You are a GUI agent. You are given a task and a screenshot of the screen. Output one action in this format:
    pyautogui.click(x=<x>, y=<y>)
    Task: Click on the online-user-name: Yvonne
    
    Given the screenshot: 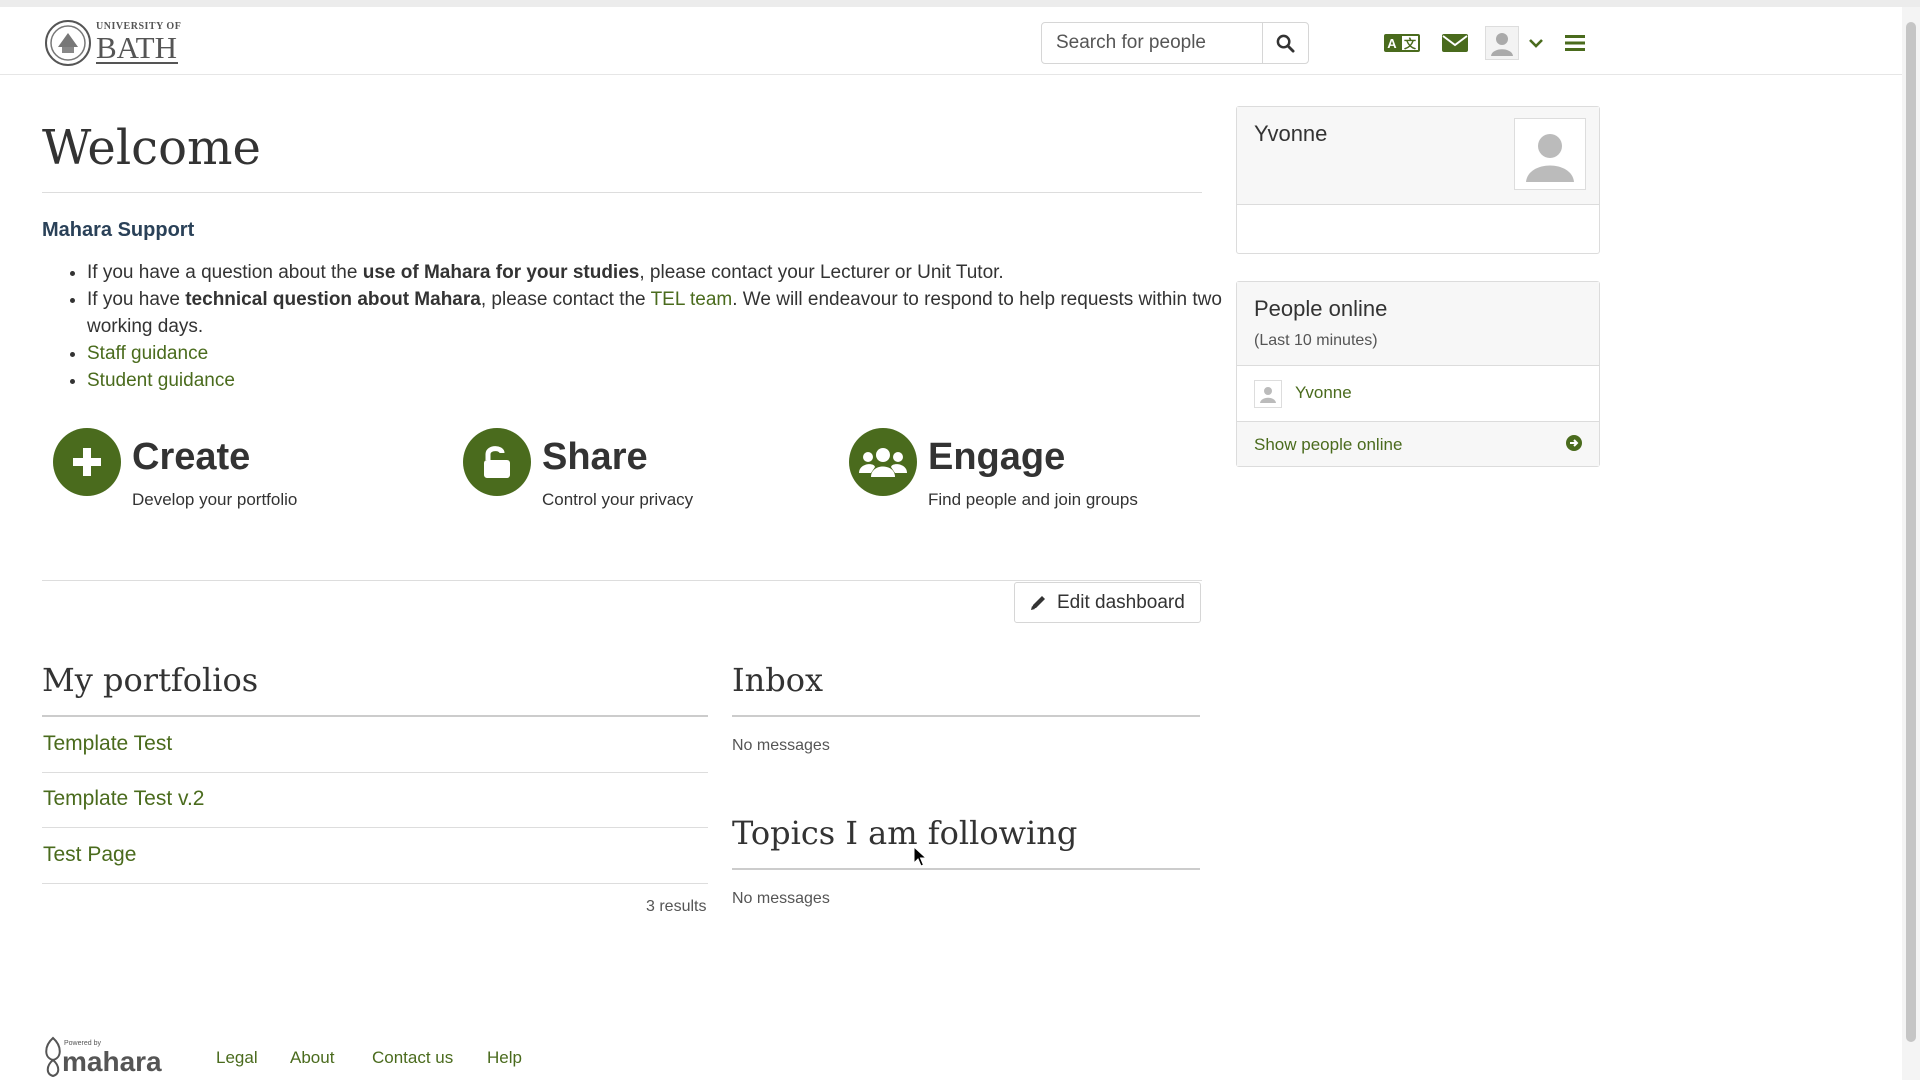 What is the action you would take?
    pyautogui.click(x=1323, y=393)
    